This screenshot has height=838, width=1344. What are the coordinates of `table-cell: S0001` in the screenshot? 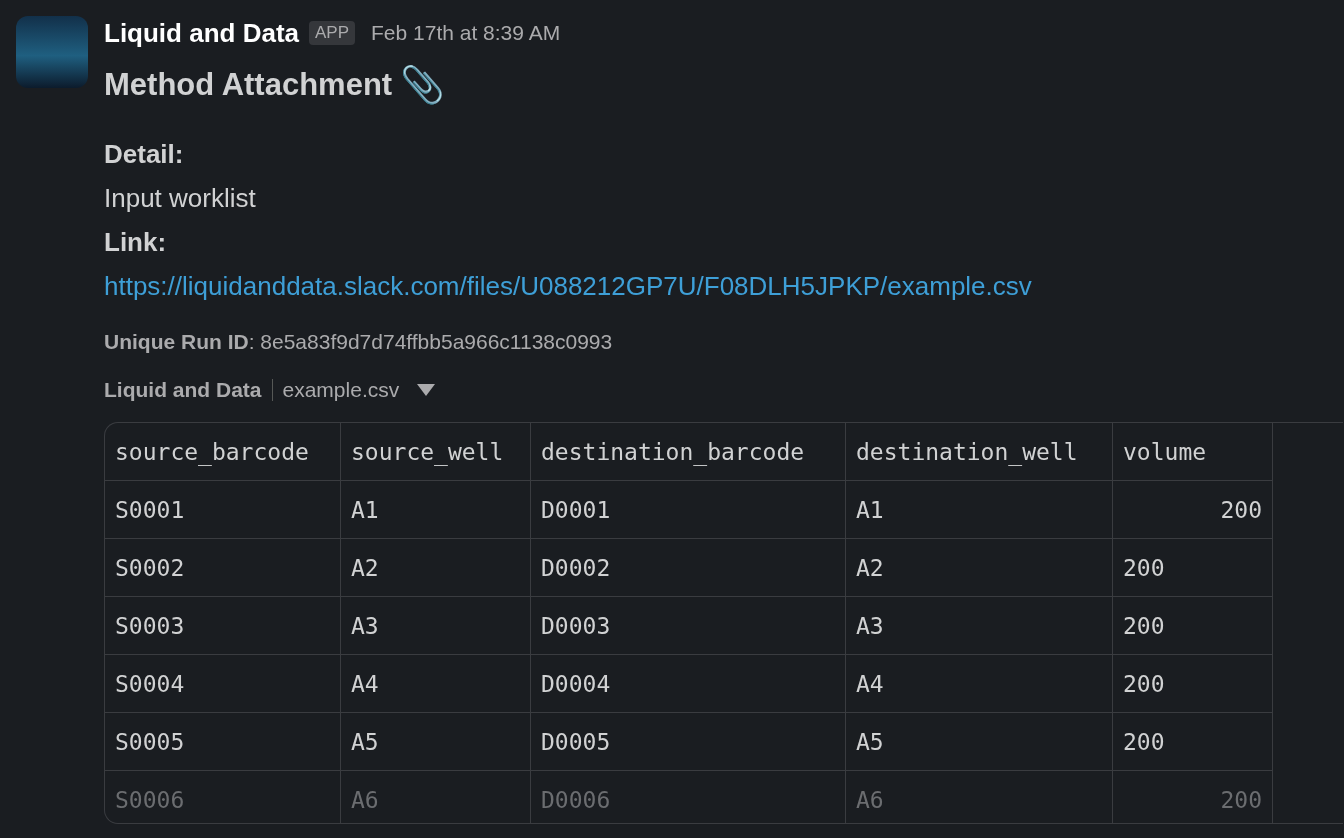 It's located at (223, 510).